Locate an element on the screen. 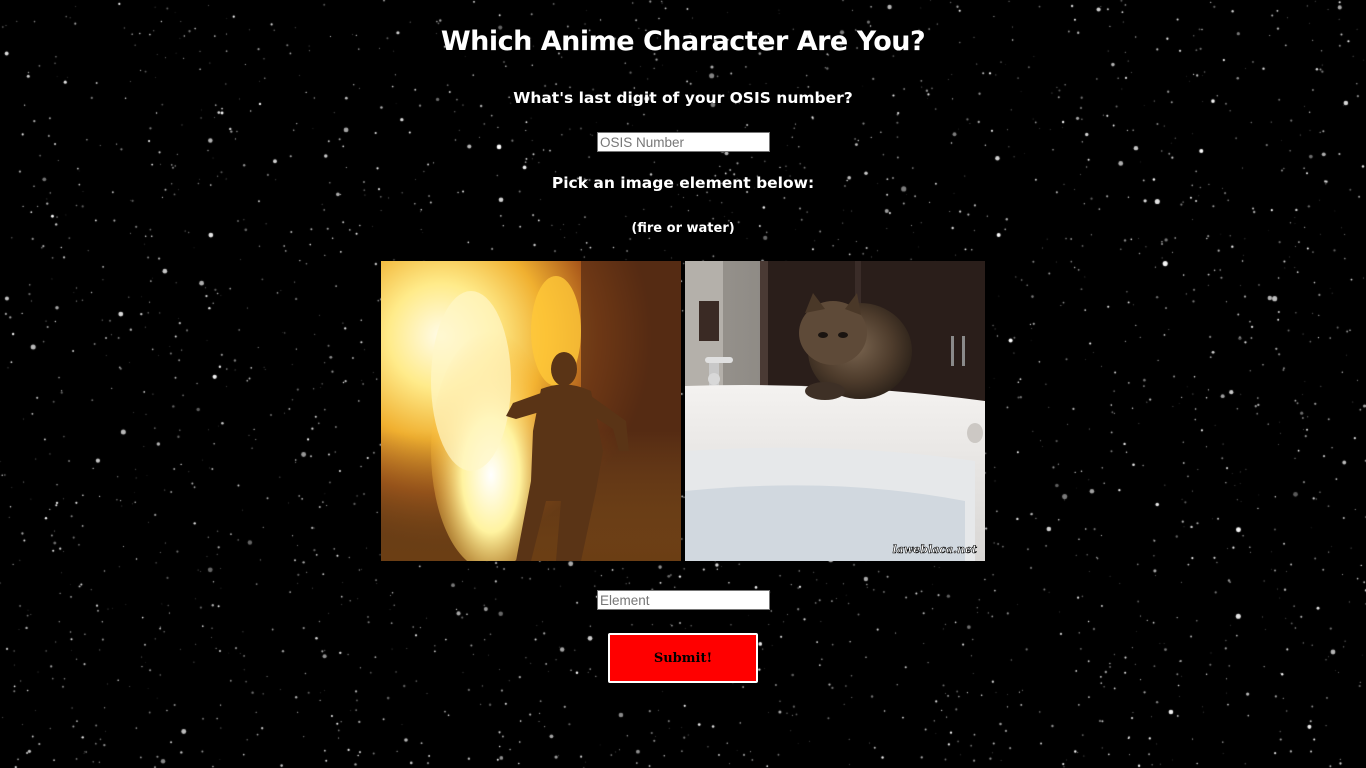 The width and height of the screenshot is (1366, 768). osis-number-input is located at coordinates (683, 142).